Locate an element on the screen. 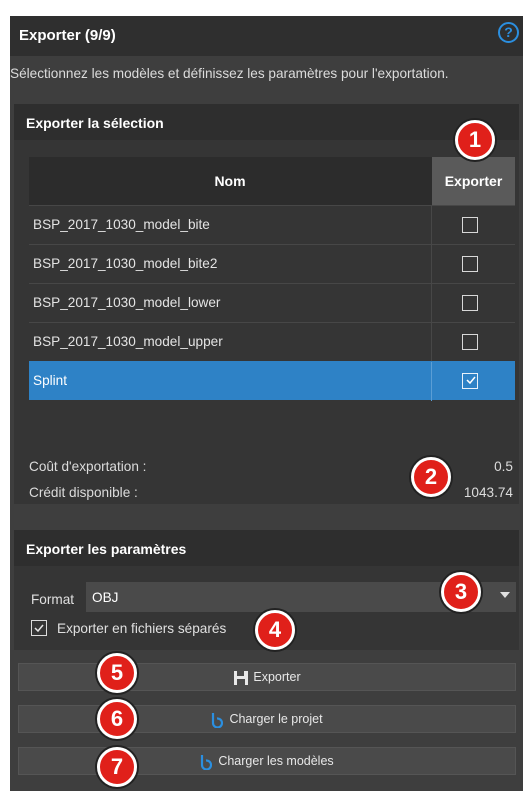  format-value: OBJ is located at coordinates (105, 597).